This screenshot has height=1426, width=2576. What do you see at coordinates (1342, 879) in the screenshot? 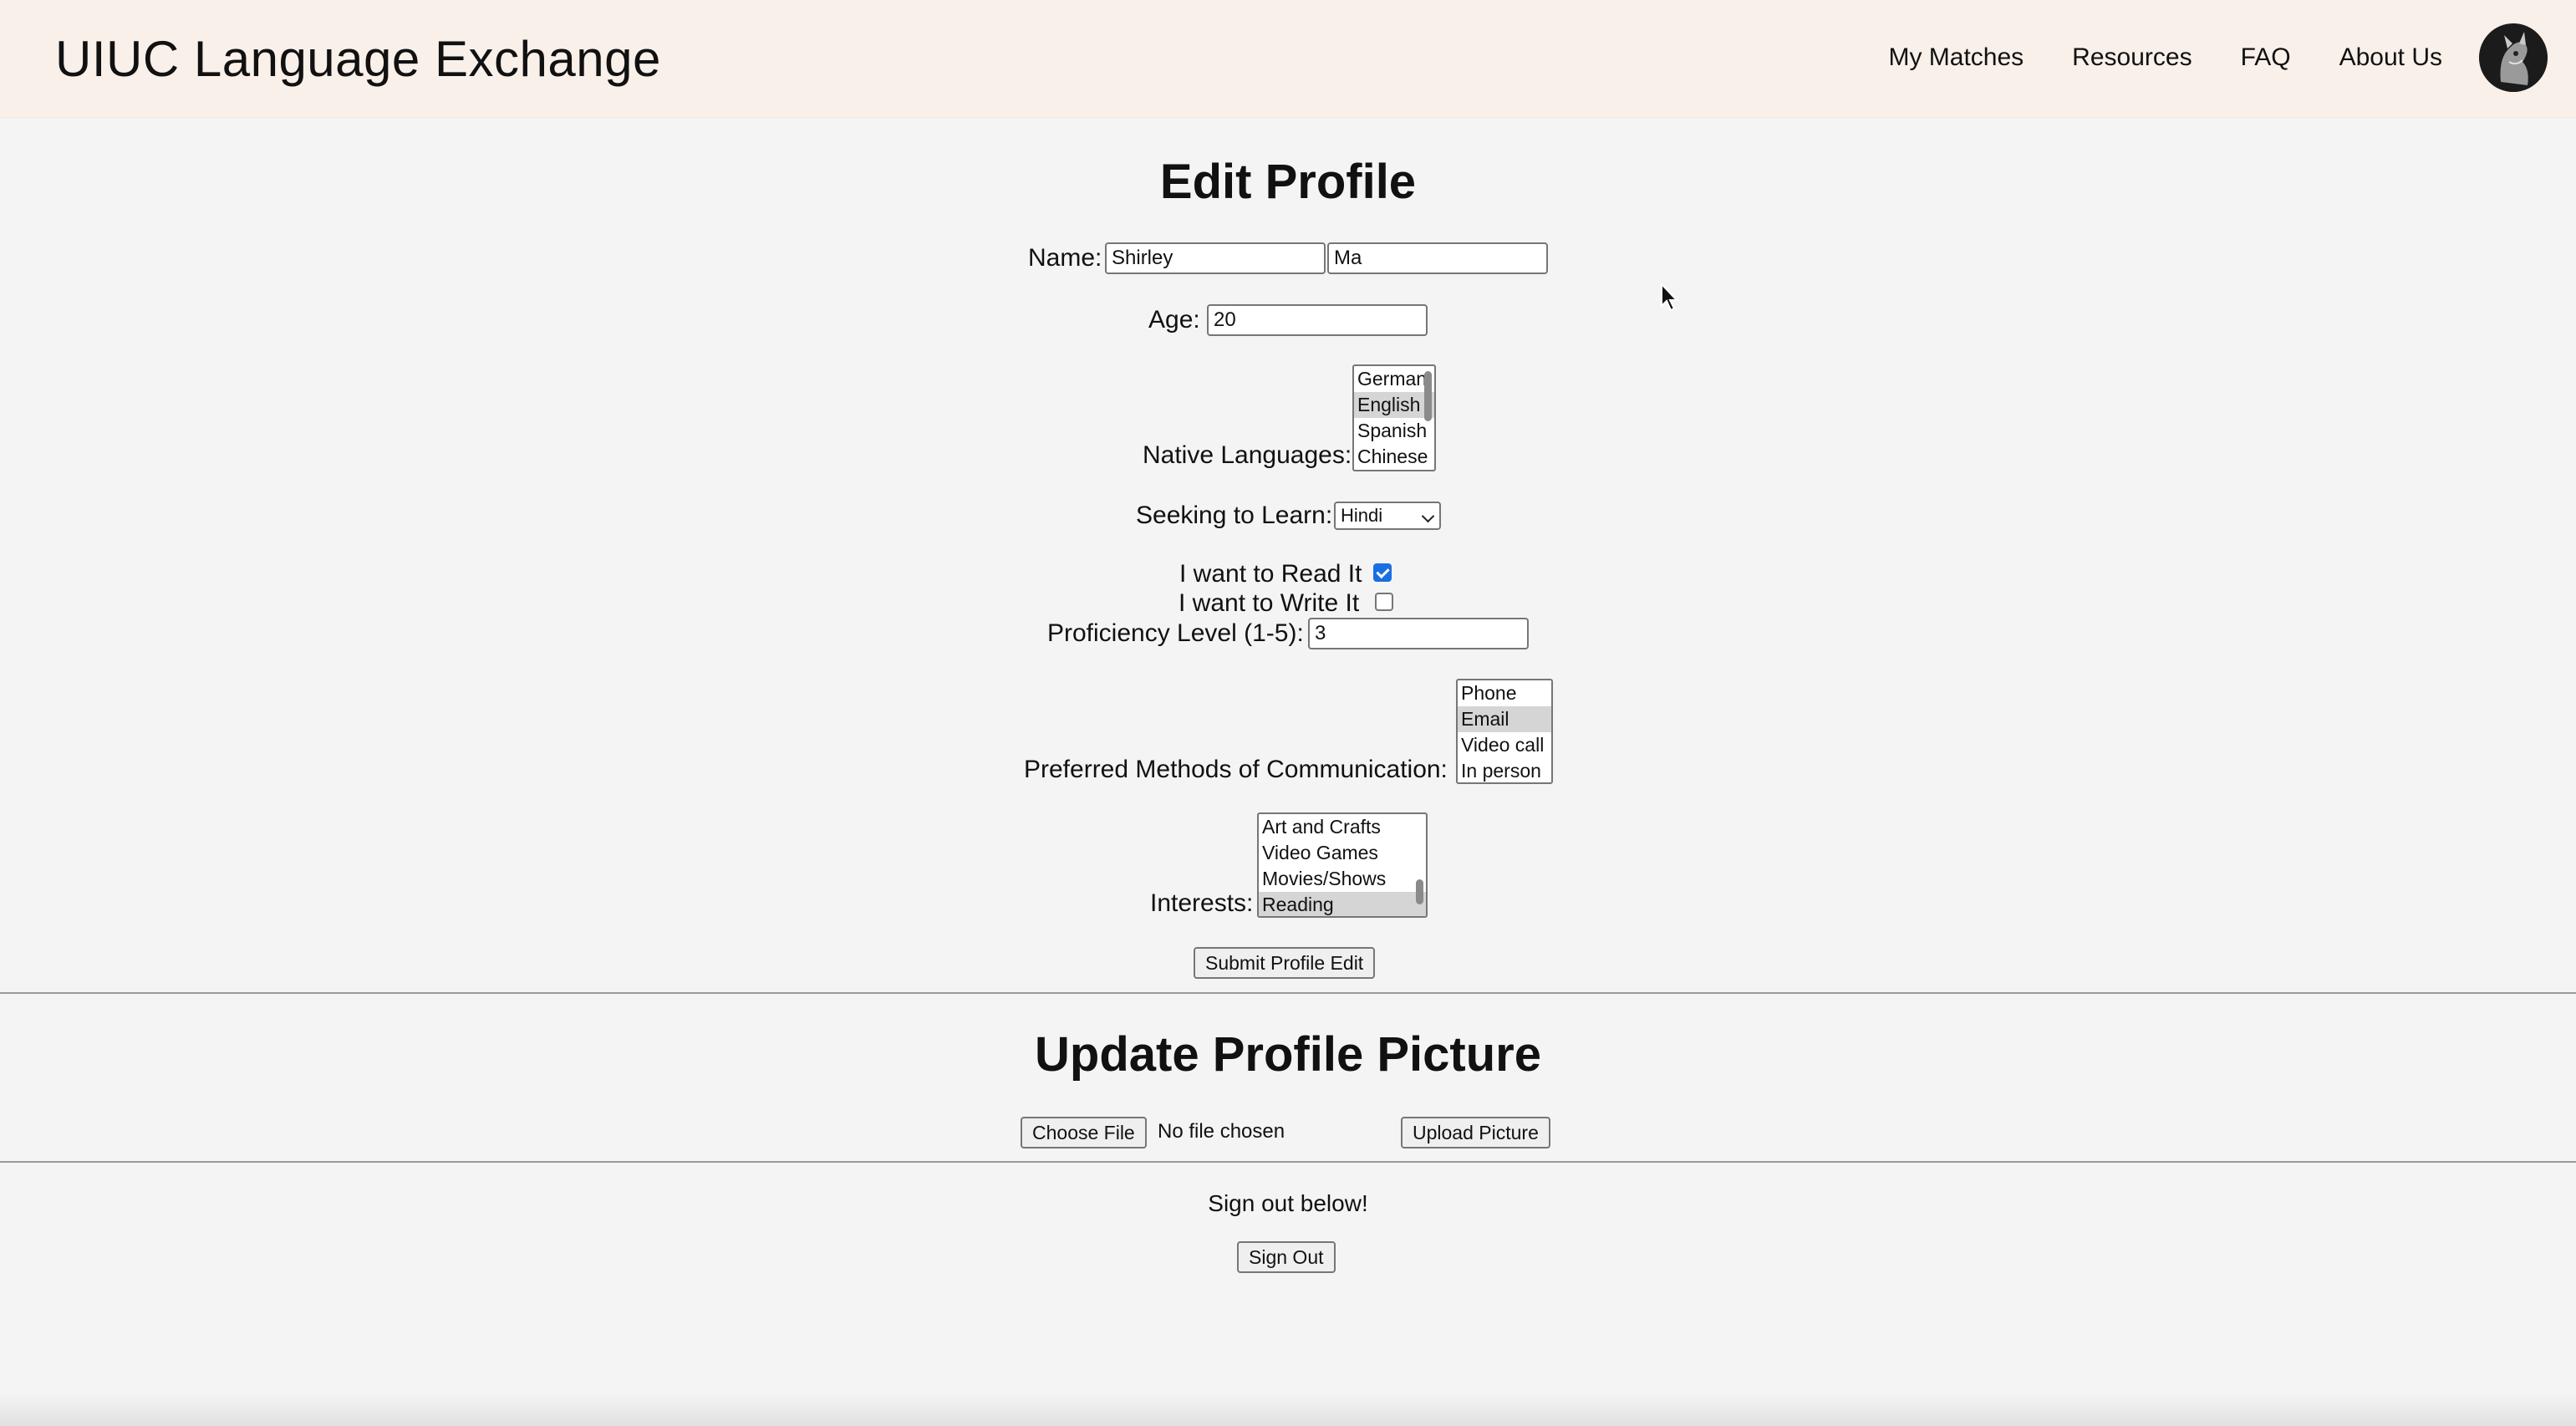
I see `interest-option-movies: Movies/Shows` at bounding box center [1342, 879].